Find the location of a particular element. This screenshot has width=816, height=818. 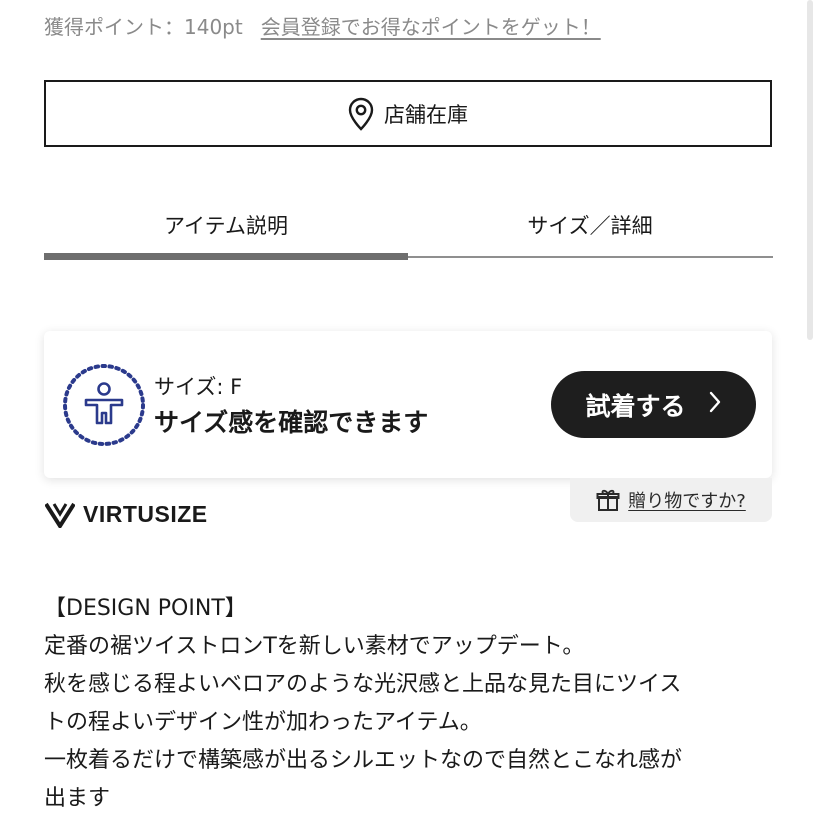

store-stock-button: 店舗在庫 is located at coordinates (408, 113).